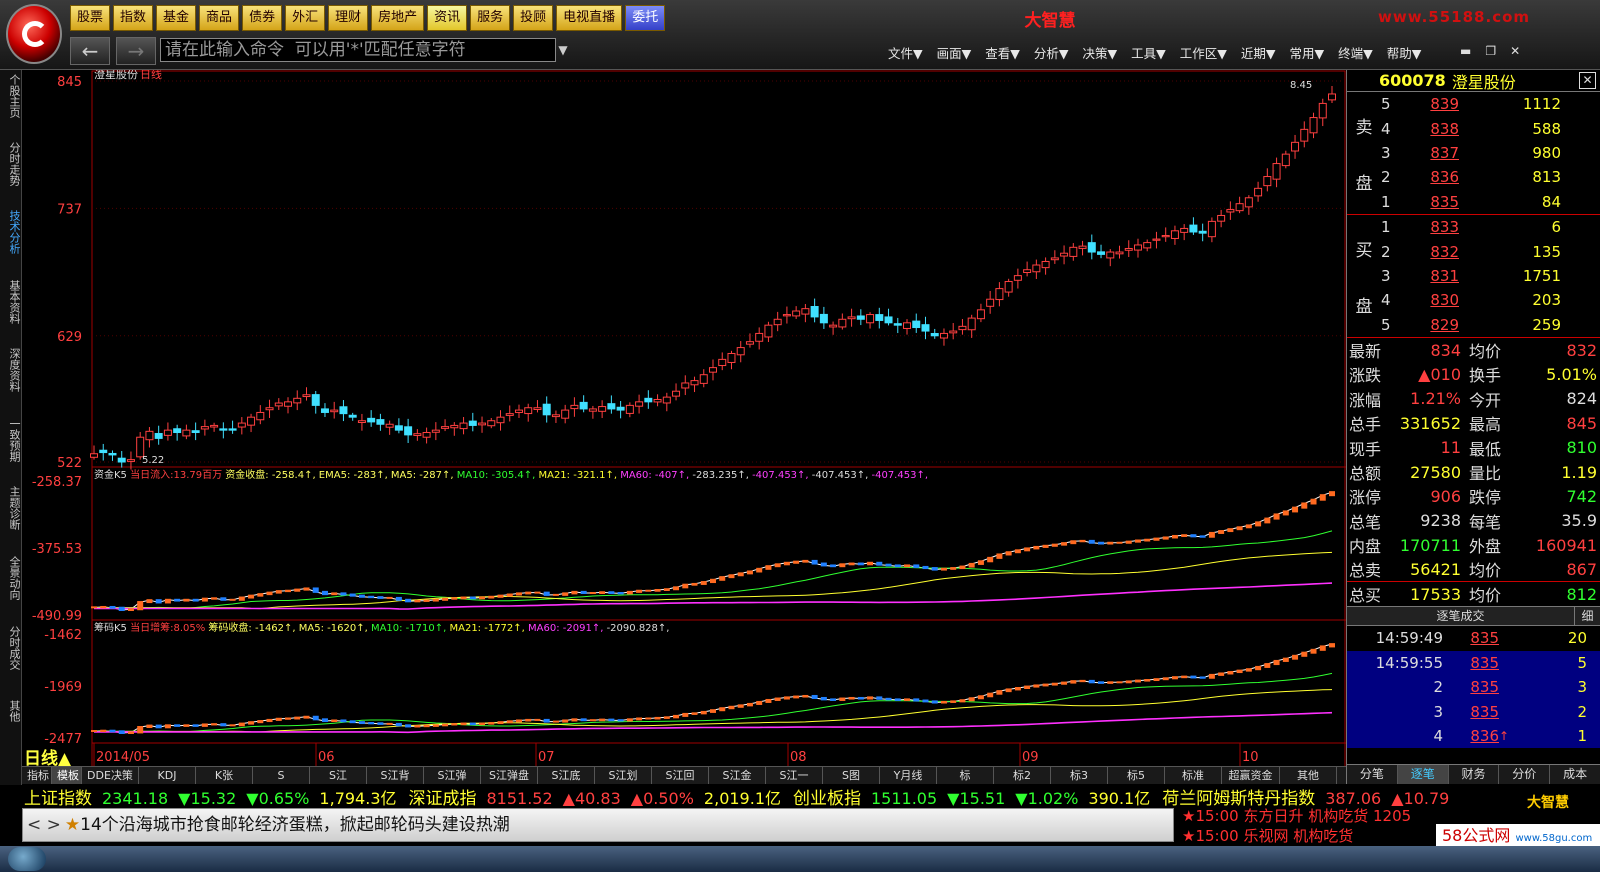 The image size is (1600, 872). I want to click on indicator-tab-2: DDE决策, so click(110, 775).